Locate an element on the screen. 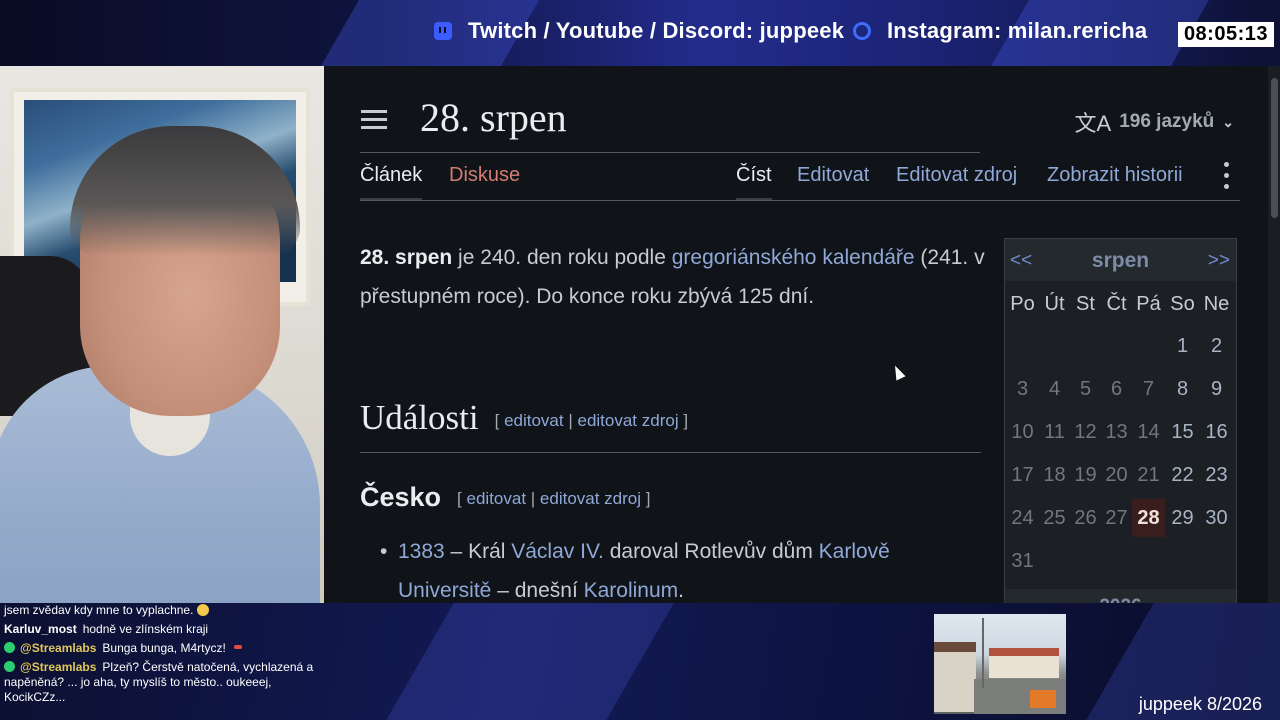 The image size is (1280, 720). calendar-year: 2026 is located at coordinates (1120, 596).